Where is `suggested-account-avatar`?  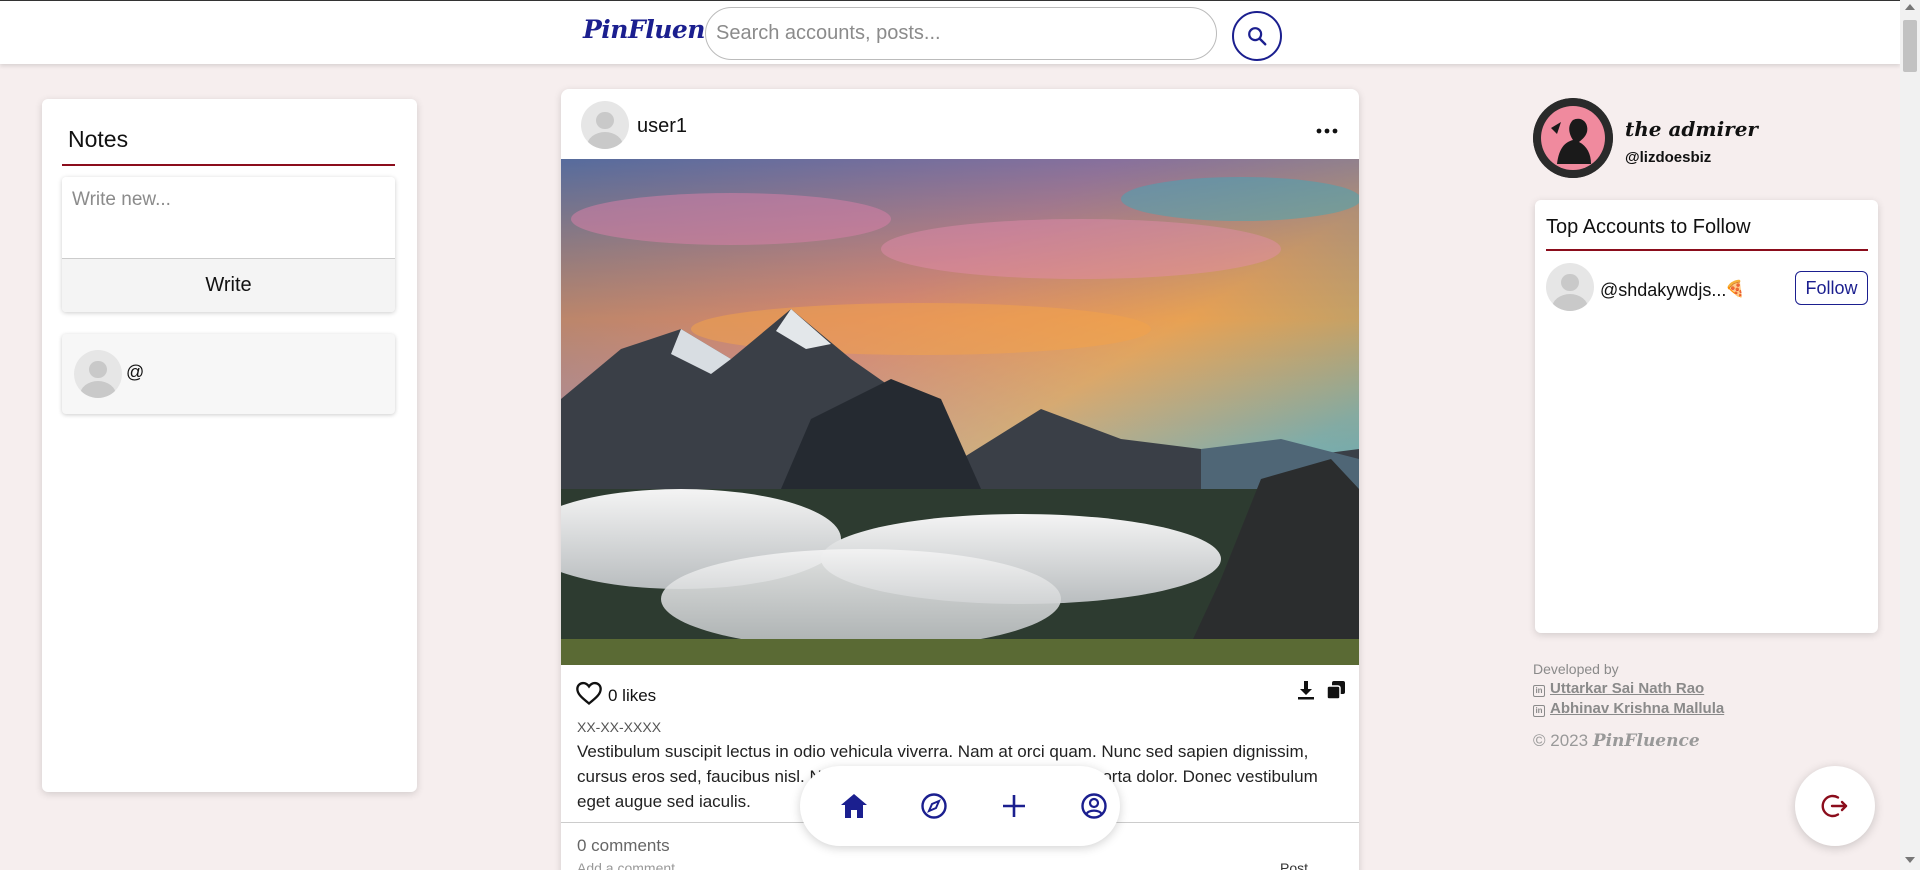
suggested-account-avatar is located at coordinates (1570, 287).